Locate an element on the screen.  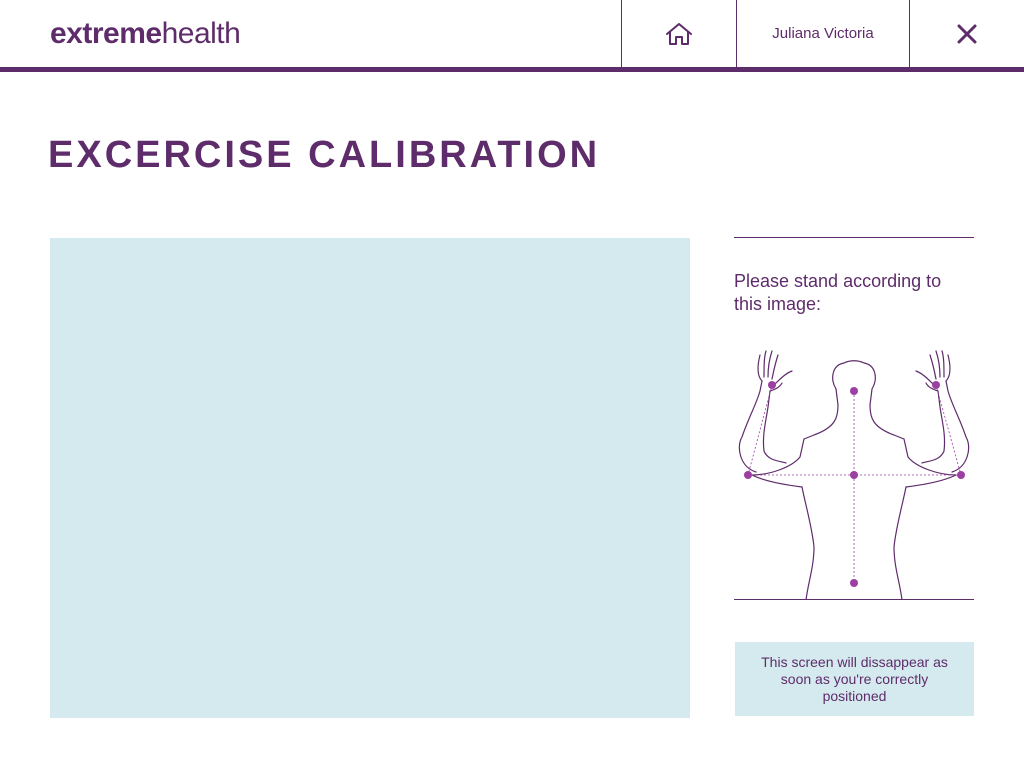
user-name-button: Juliana Victoria is located at coordinates (822, 33).